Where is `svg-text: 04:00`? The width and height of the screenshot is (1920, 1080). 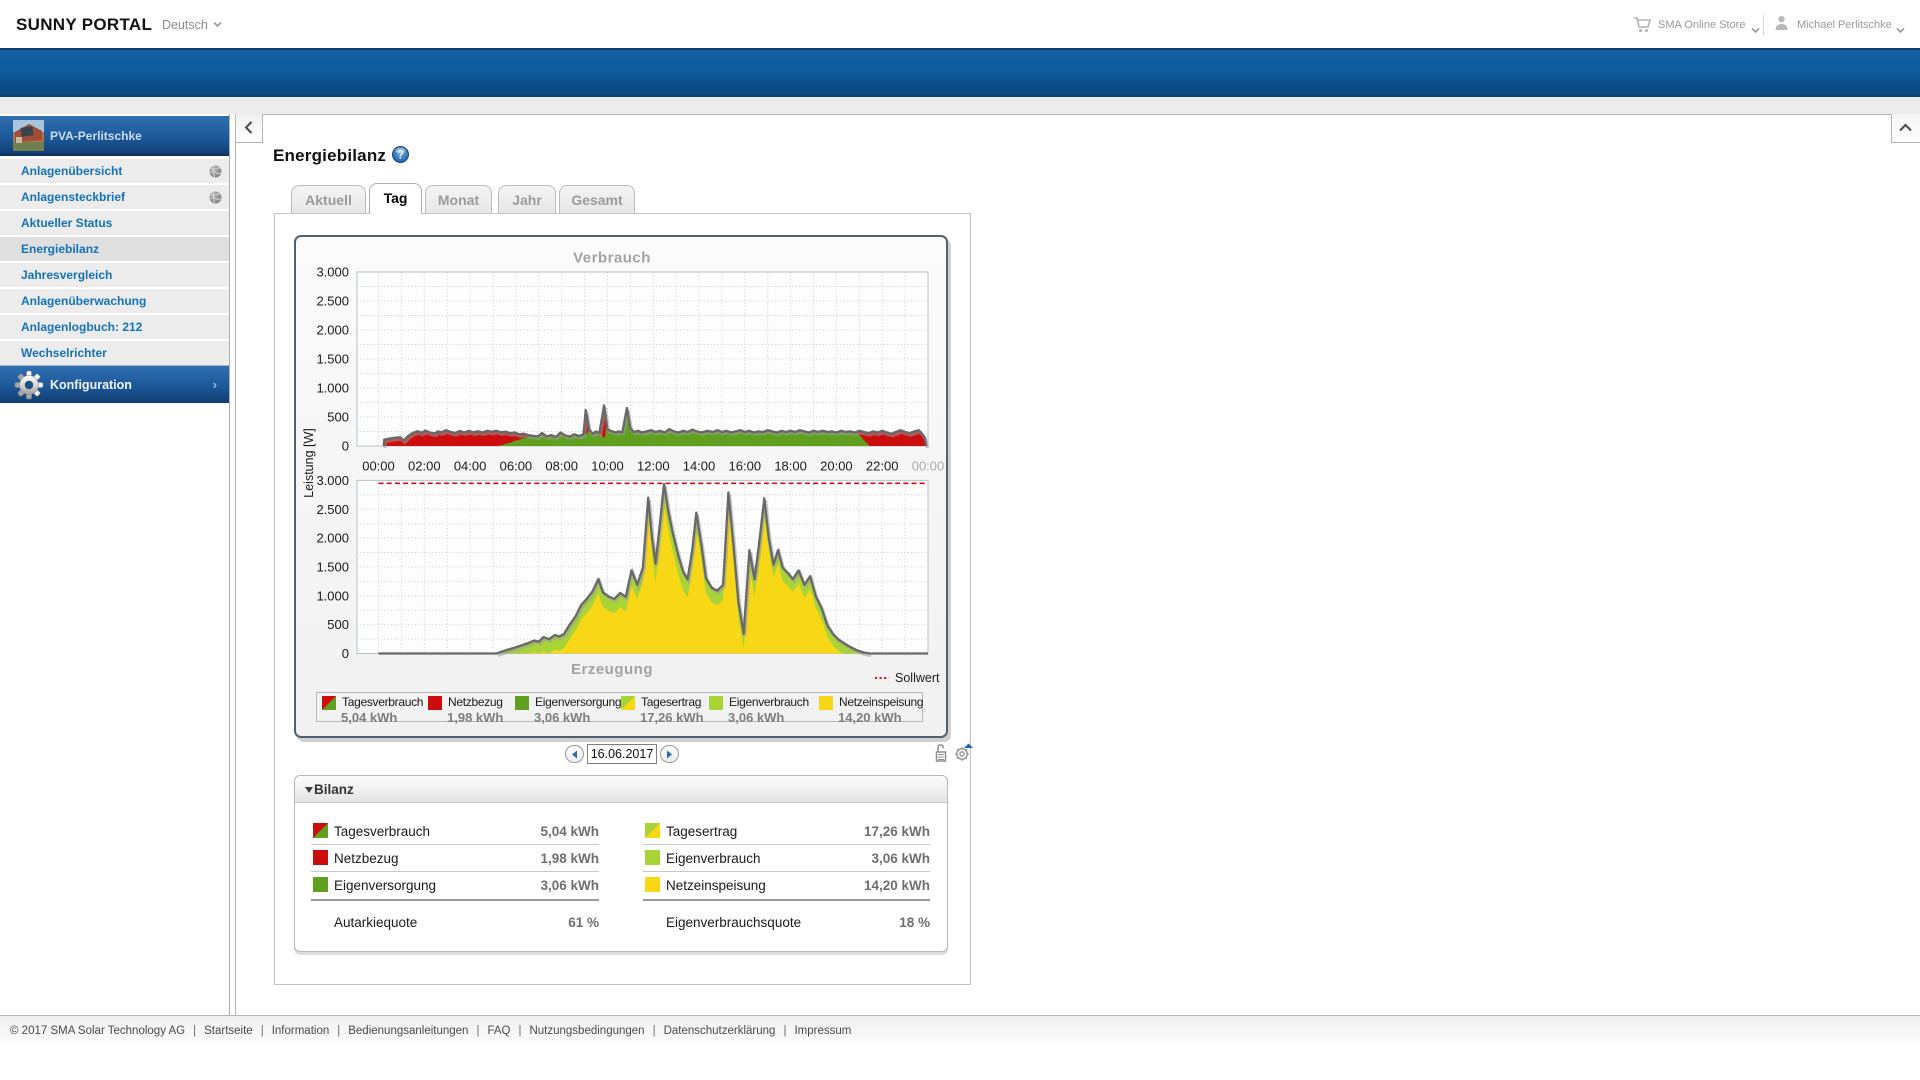
svg-text: 04:00 is located at coordinates (470, 466).